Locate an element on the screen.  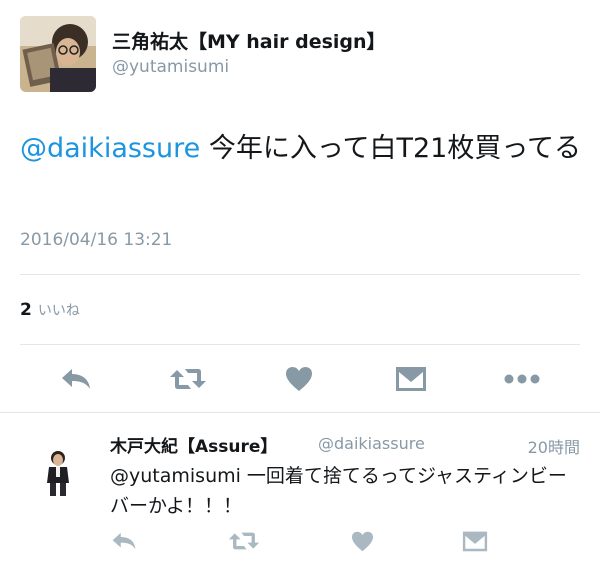
reply-message-button is located at coordinates (475, 541).